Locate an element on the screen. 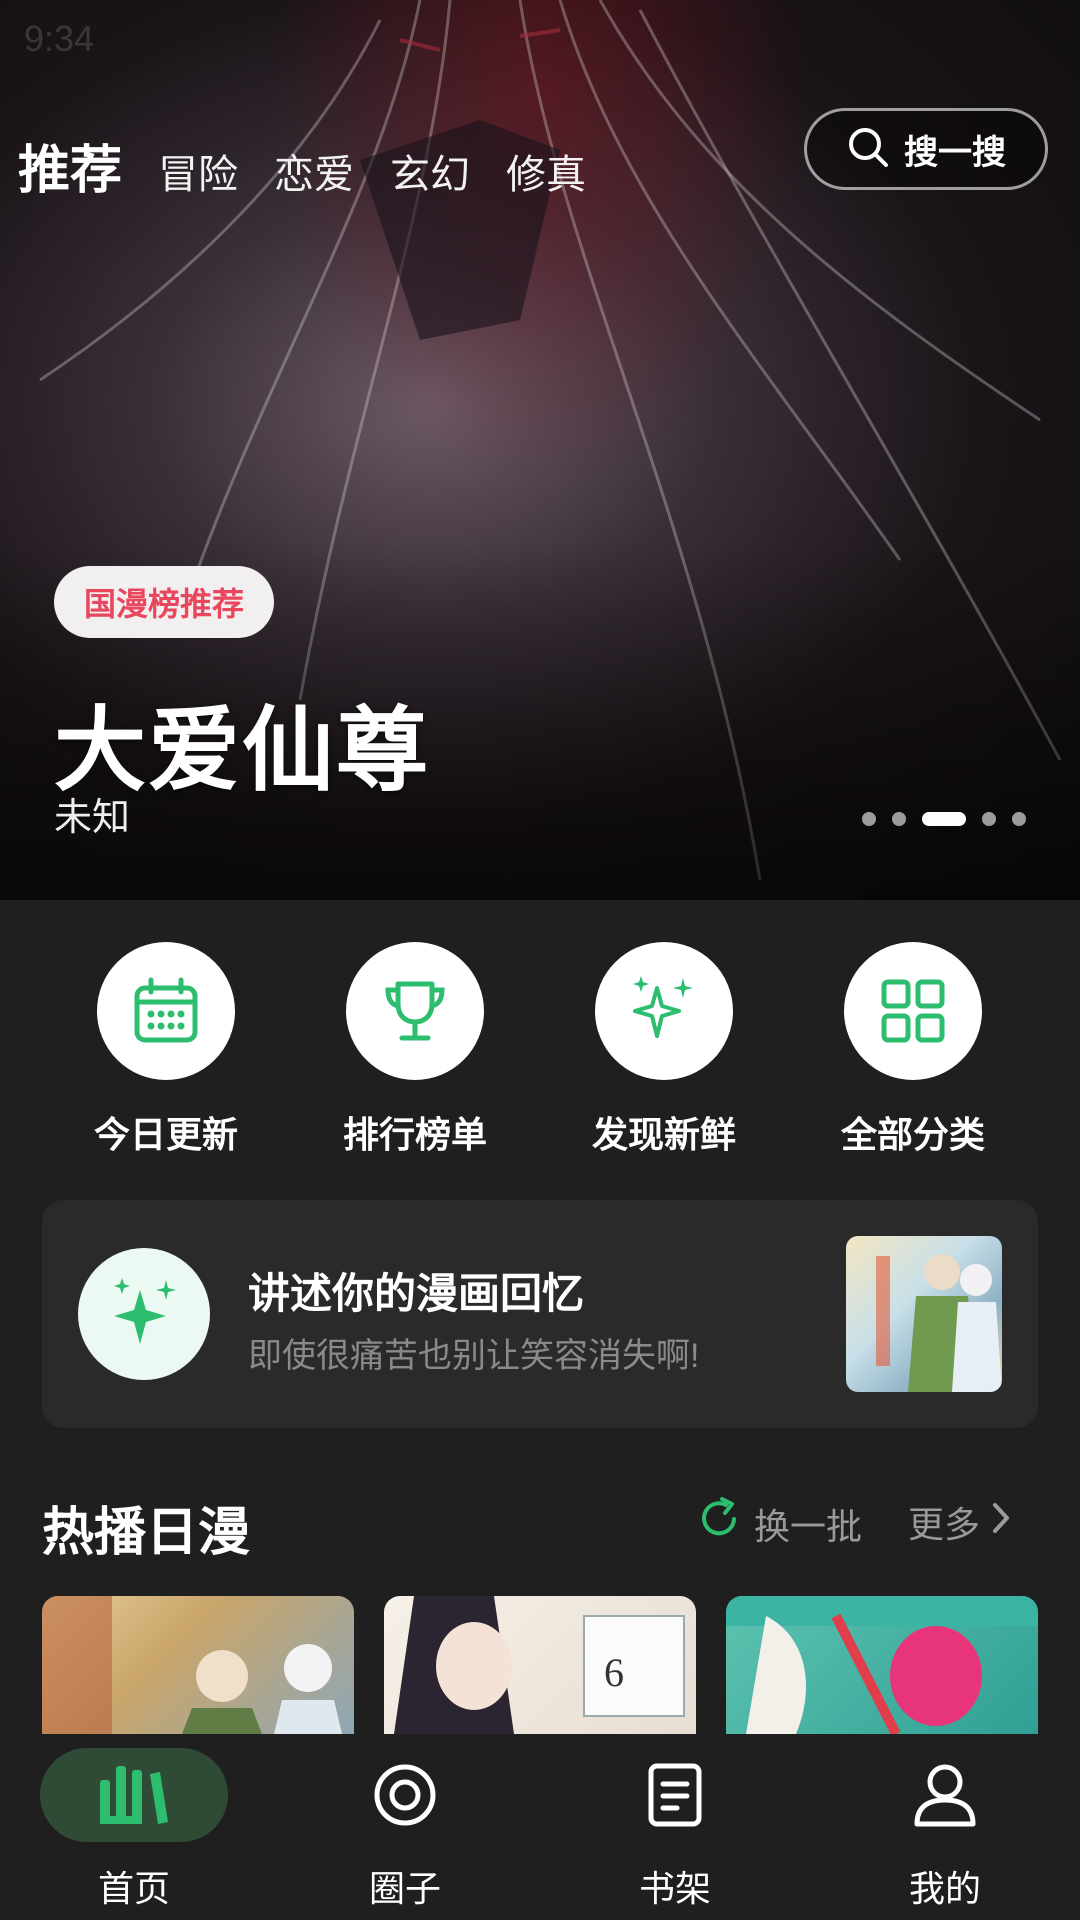 The height and width of the screenshot is (1920, 1080). svg-text: 6 is located at coordinates (614, 1672).